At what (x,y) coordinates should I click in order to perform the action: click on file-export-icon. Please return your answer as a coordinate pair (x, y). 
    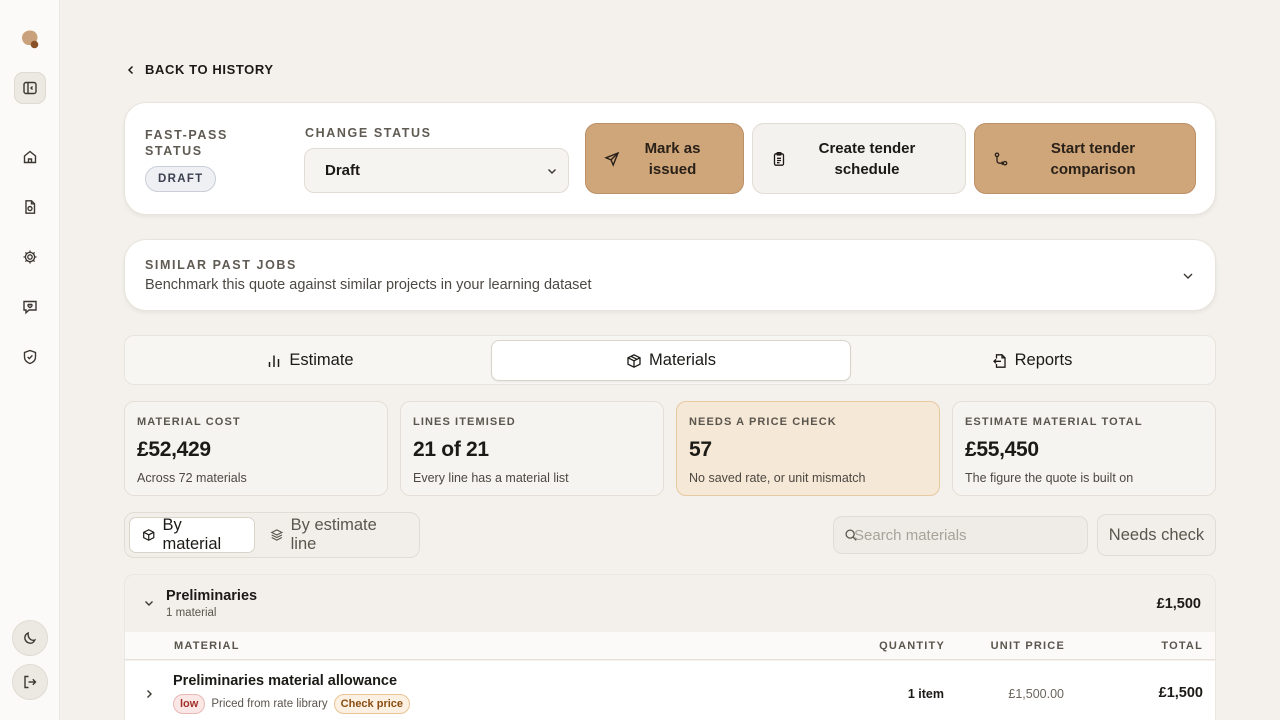
    Looking at the image, I should click on (999, 360).